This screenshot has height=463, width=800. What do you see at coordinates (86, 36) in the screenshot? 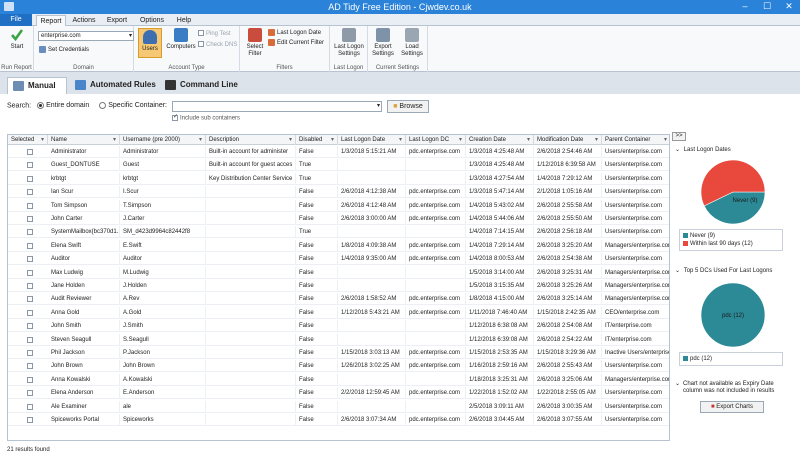
I see `domain-select: enterprise.com ▾` at bounding box center [86, 36].